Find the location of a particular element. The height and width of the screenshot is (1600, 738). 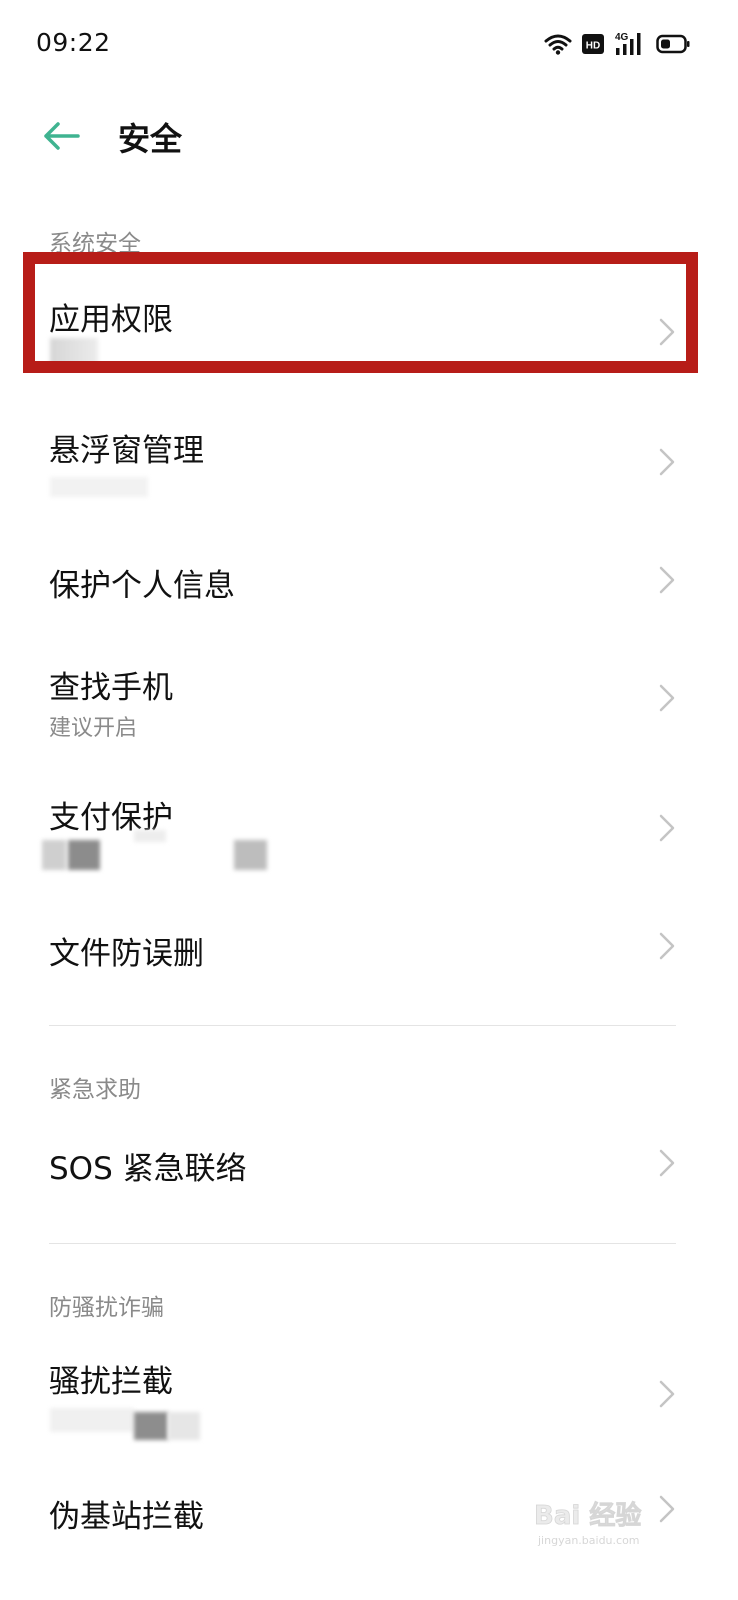

list-item-payment-protection: 支付保护 is located at coordinates (369, 830).